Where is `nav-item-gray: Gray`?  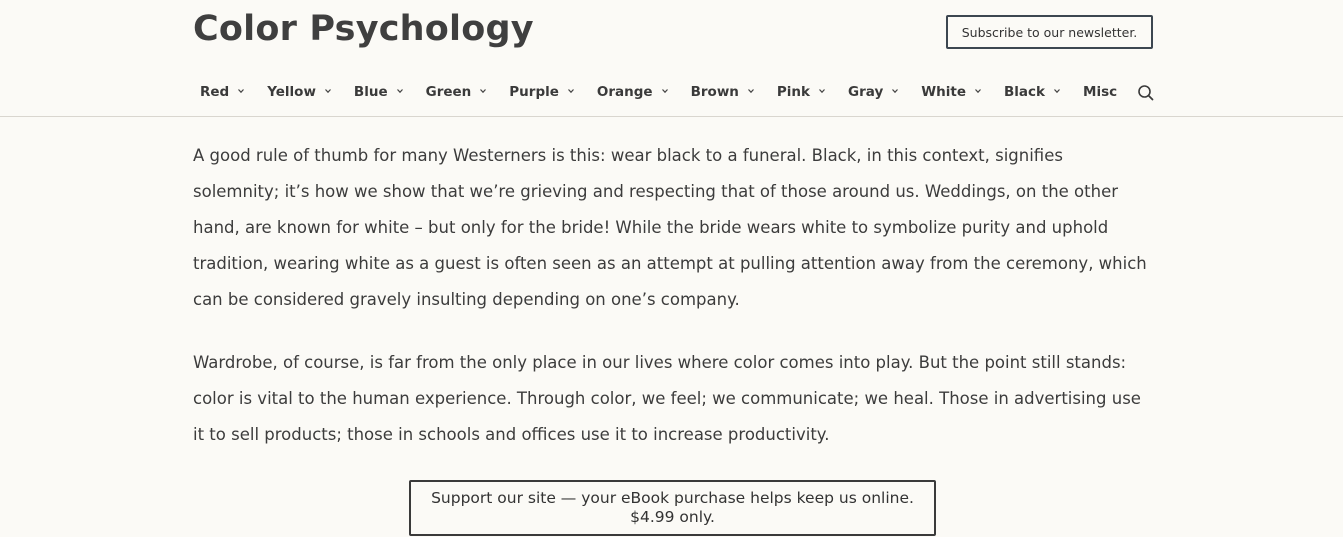
nav-item-gray: Gray is located at coordinates (873, 92).